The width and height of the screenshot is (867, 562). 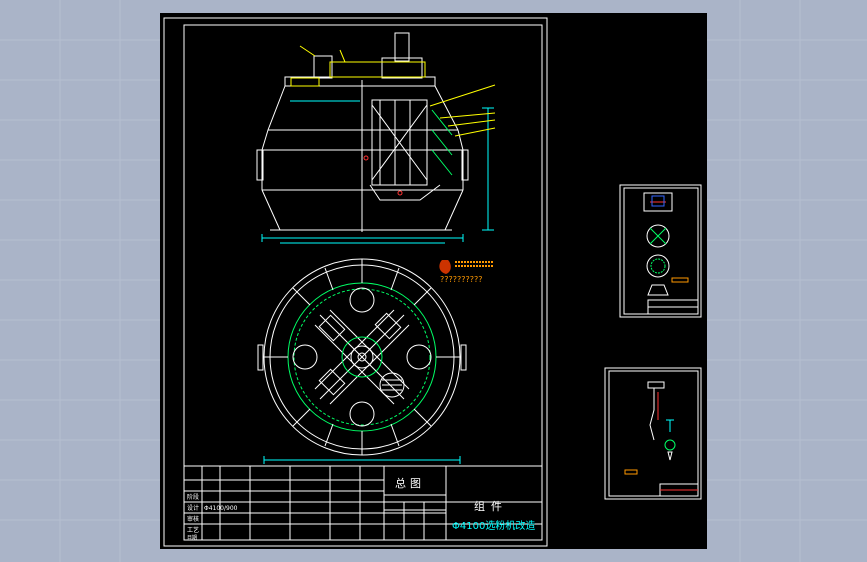 I want to click on row-label-design: 设计, so click(x=193, y=508).